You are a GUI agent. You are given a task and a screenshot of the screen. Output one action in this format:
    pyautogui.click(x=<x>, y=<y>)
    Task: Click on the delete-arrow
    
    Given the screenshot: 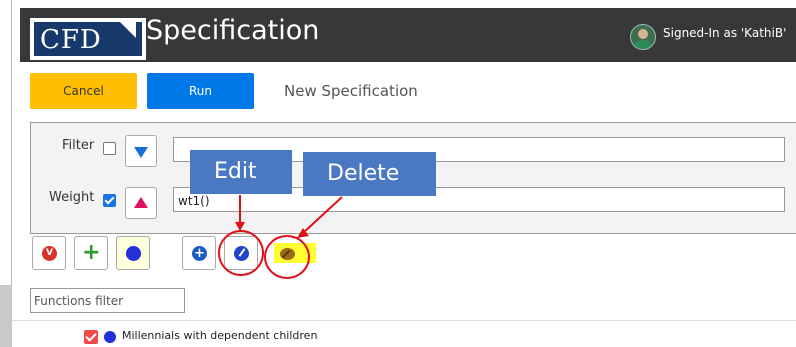 What is the action you would take?
    pyautogui.click(x=322, y=215)
    